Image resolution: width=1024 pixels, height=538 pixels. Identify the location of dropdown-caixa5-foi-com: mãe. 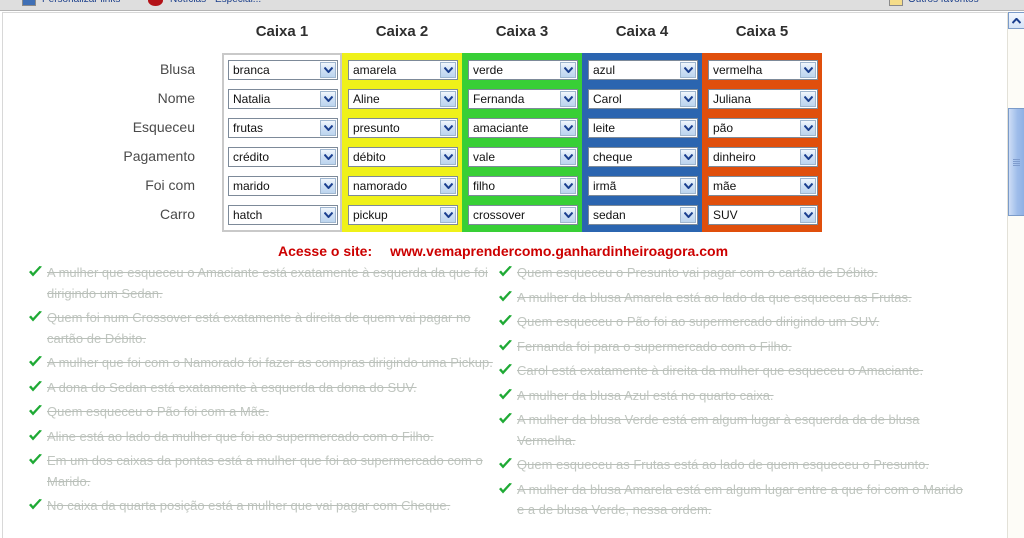
(763, 186).